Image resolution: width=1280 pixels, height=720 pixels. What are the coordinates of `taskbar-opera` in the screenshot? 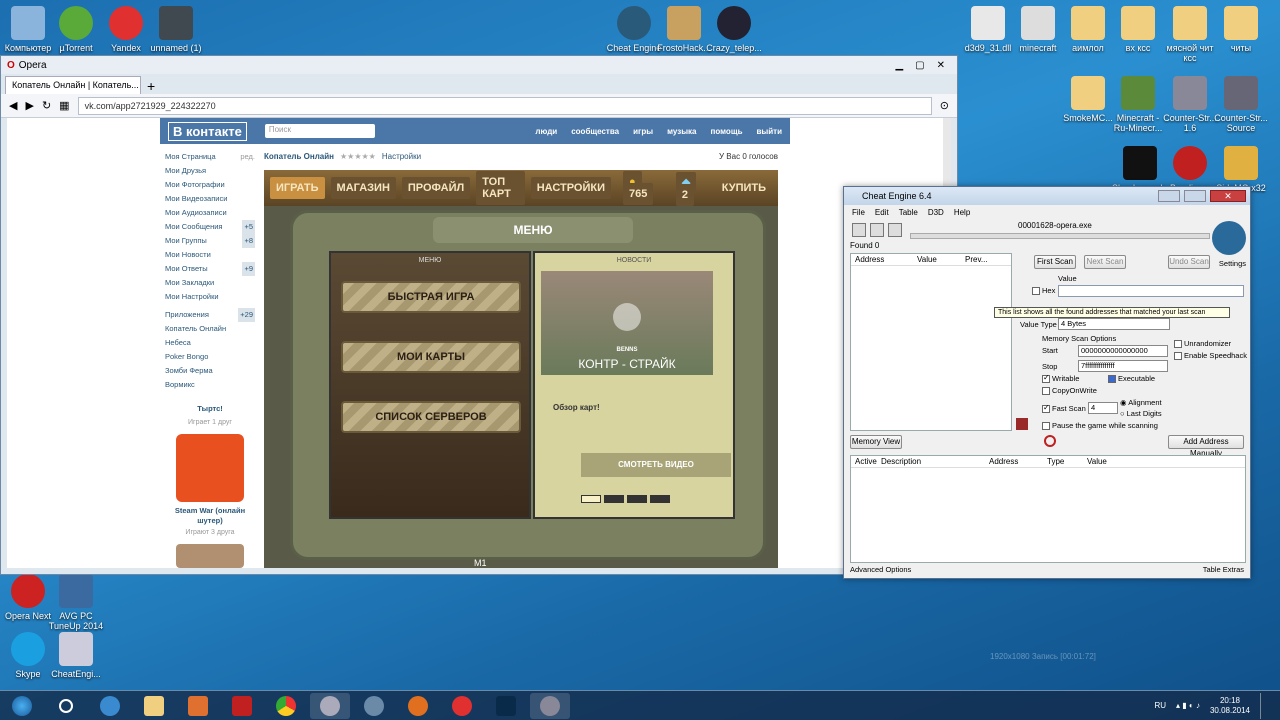 It's located at (330, 705).